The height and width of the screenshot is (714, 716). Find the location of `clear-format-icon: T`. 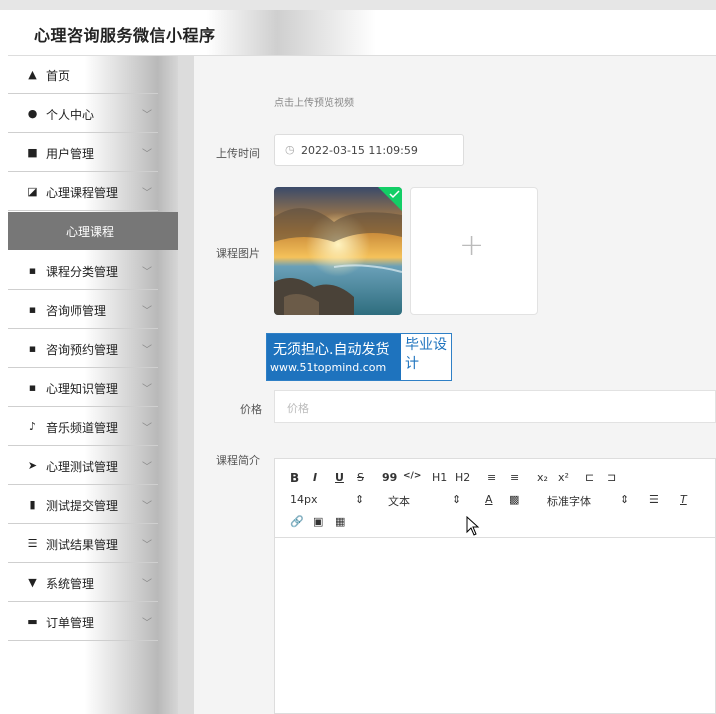

clear-format-icon: T is located at coordinates (683, 499).